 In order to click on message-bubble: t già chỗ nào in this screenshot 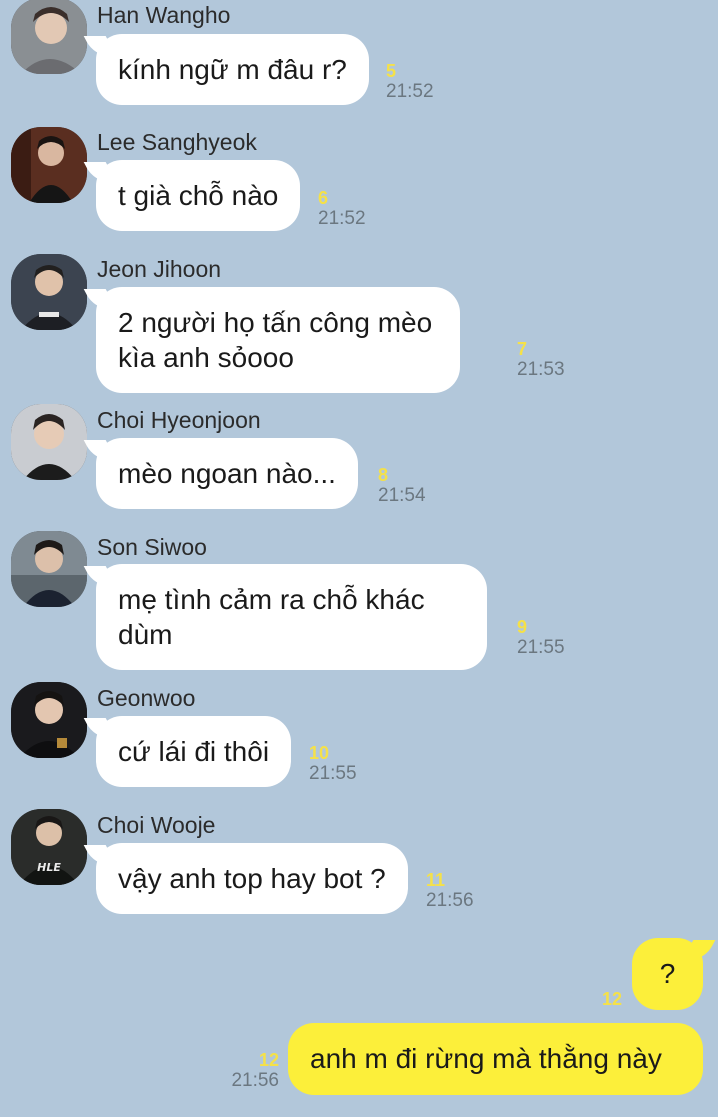, I will do `click(198, 195)`.